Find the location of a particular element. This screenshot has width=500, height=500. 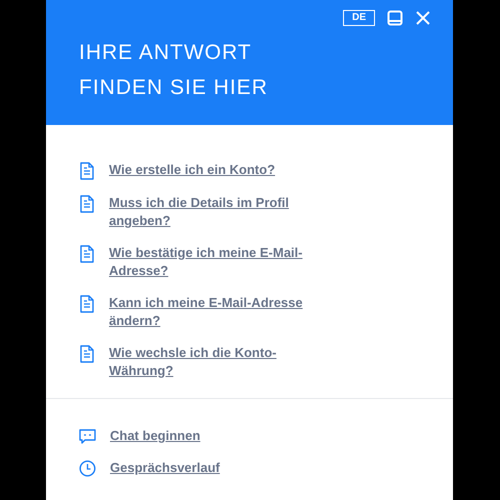

chat-bubble-icon is located at coordinates (87, 436).